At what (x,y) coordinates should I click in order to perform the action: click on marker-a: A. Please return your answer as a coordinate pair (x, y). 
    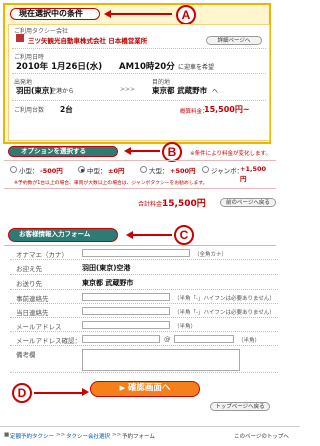
    Looking at the image, I should click on (186, 15).